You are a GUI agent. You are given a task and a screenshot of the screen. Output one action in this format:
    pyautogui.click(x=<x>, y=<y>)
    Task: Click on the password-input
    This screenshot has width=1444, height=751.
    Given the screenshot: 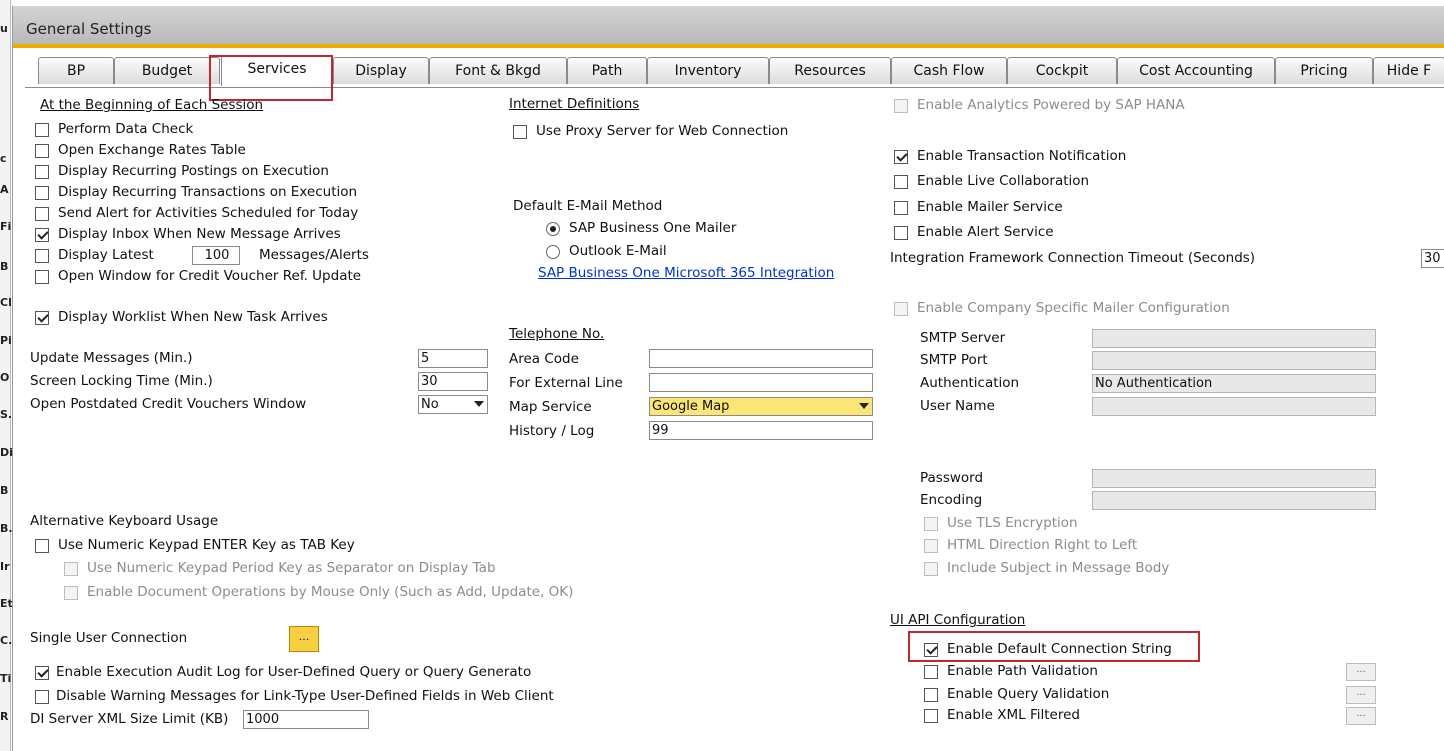 What is the action you would take?
    pyautogui.click(x=1234, y=478)
    